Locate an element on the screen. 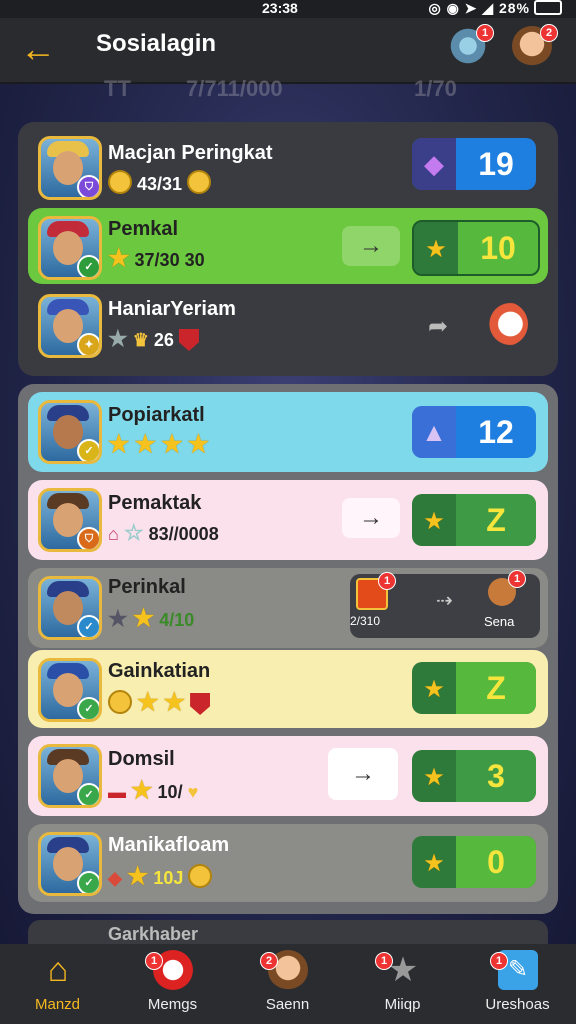 The image size is (576, 1024). score-box: ★ 0 is located at coordinates (474, 862).